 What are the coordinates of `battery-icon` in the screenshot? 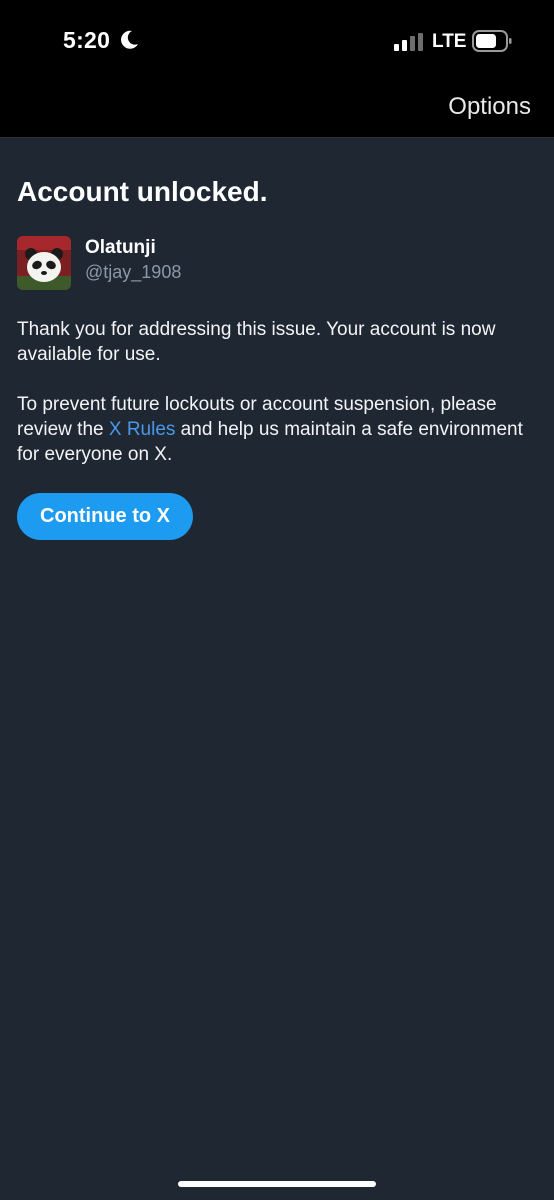 It's located at (492, 41).